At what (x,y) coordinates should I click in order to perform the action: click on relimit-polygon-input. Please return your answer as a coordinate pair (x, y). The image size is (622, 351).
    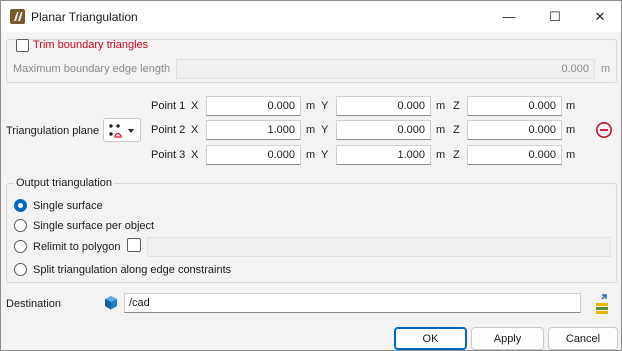
    Looking at the image, I should click on (379, 247).